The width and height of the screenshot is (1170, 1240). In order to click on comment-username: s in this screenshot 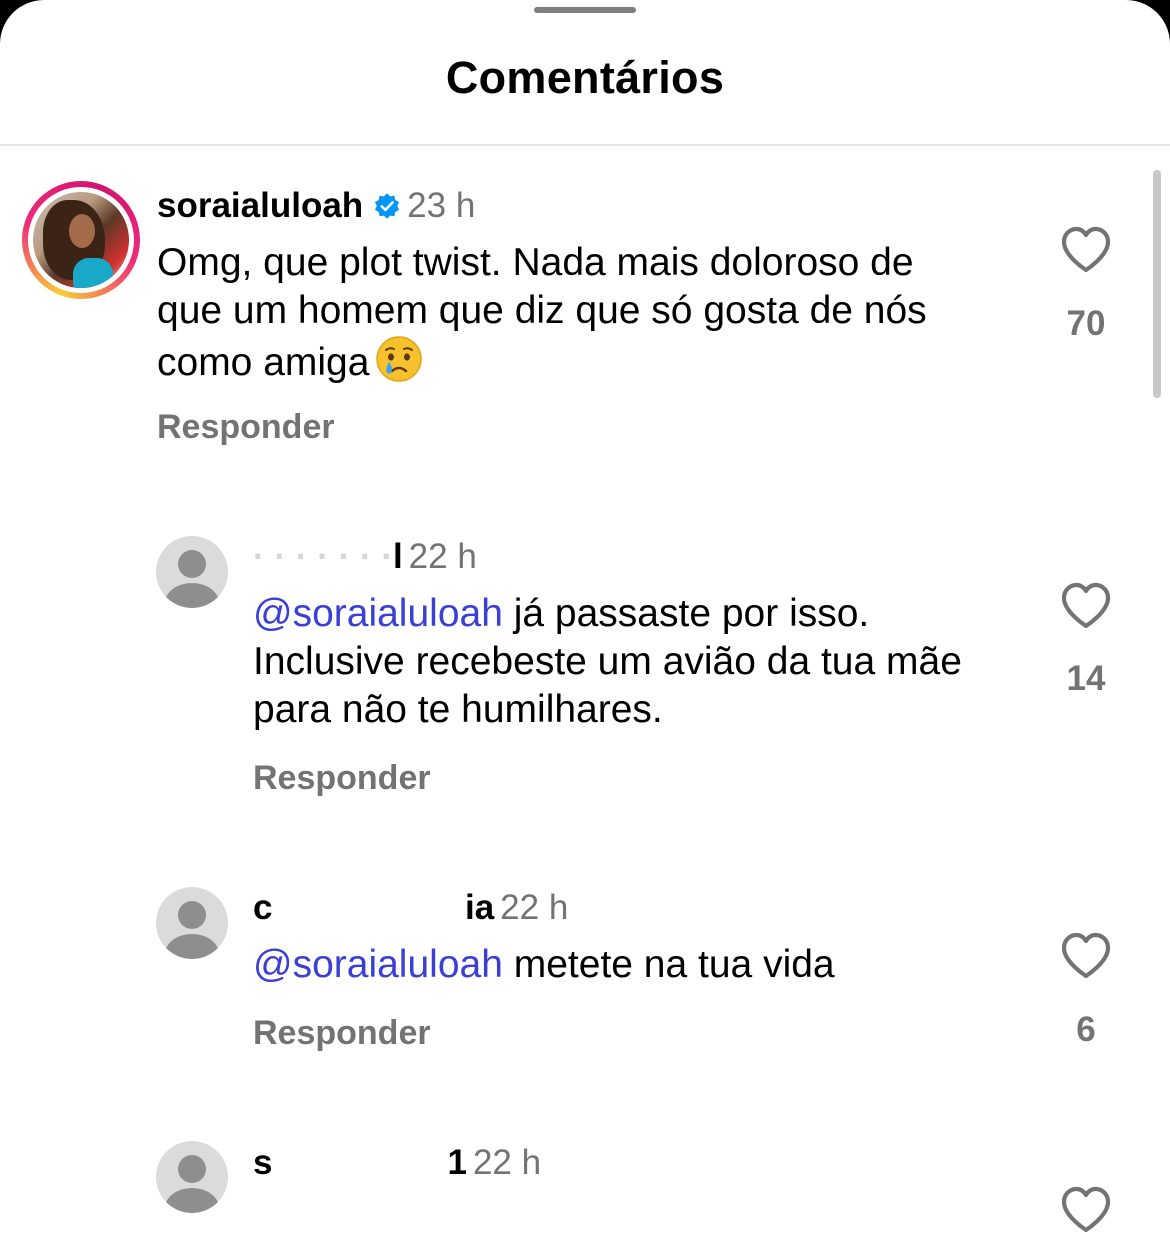, I will do `click(262, 1162)`.